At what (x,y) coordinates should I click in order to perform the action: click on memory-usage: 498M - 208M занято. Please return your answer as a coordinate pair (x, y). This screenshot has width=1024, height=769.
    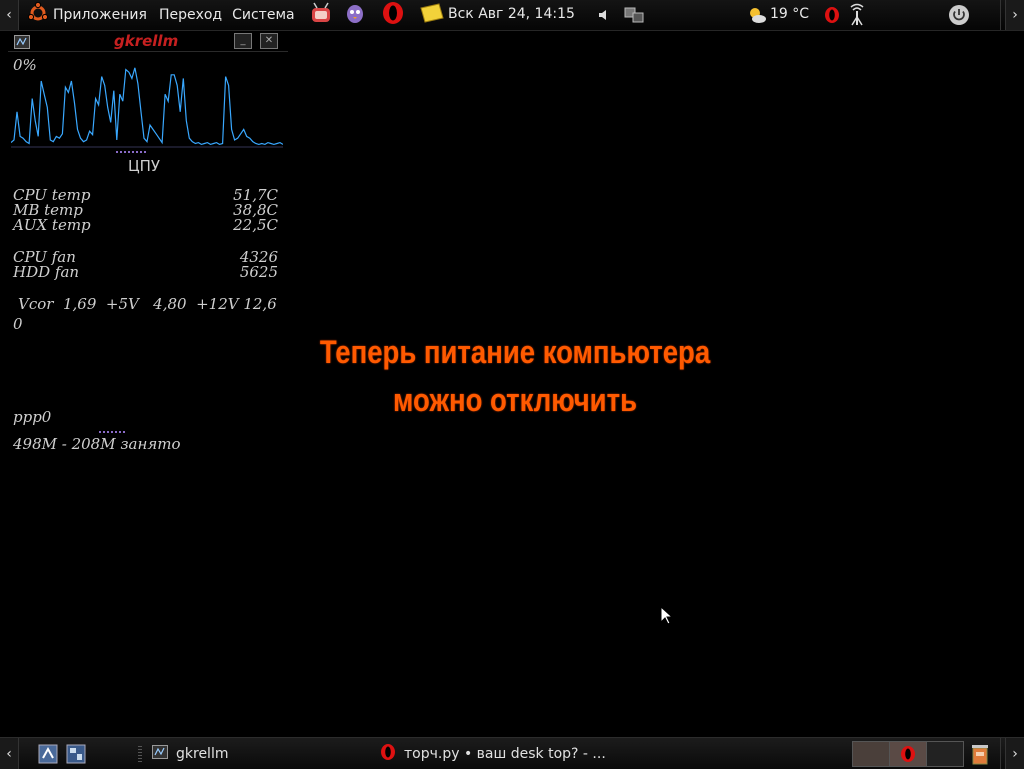
    Looking at the image, I should click on (97, 444).